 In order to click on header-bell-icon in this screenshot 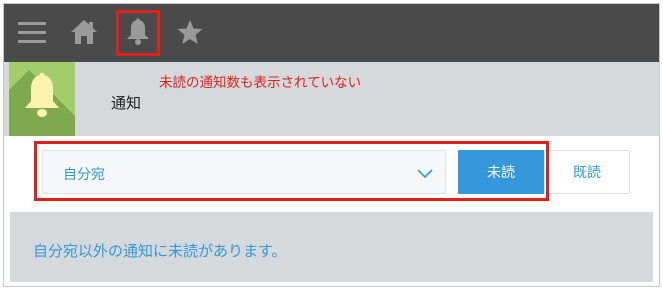, I will do `click(42, 99)`.